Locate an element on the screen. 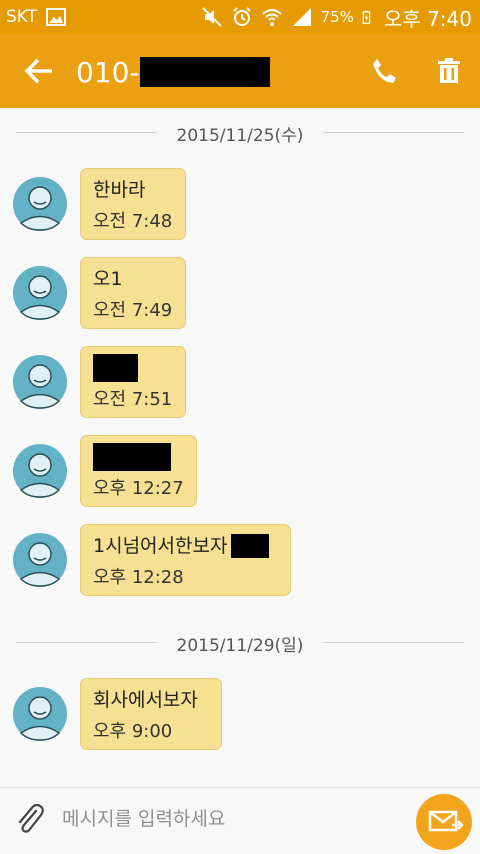 The height and width of the screenshot is (854, 480). message-bubble: 회사에서보자 오후 9:00 is located at coordinates (151, 714).